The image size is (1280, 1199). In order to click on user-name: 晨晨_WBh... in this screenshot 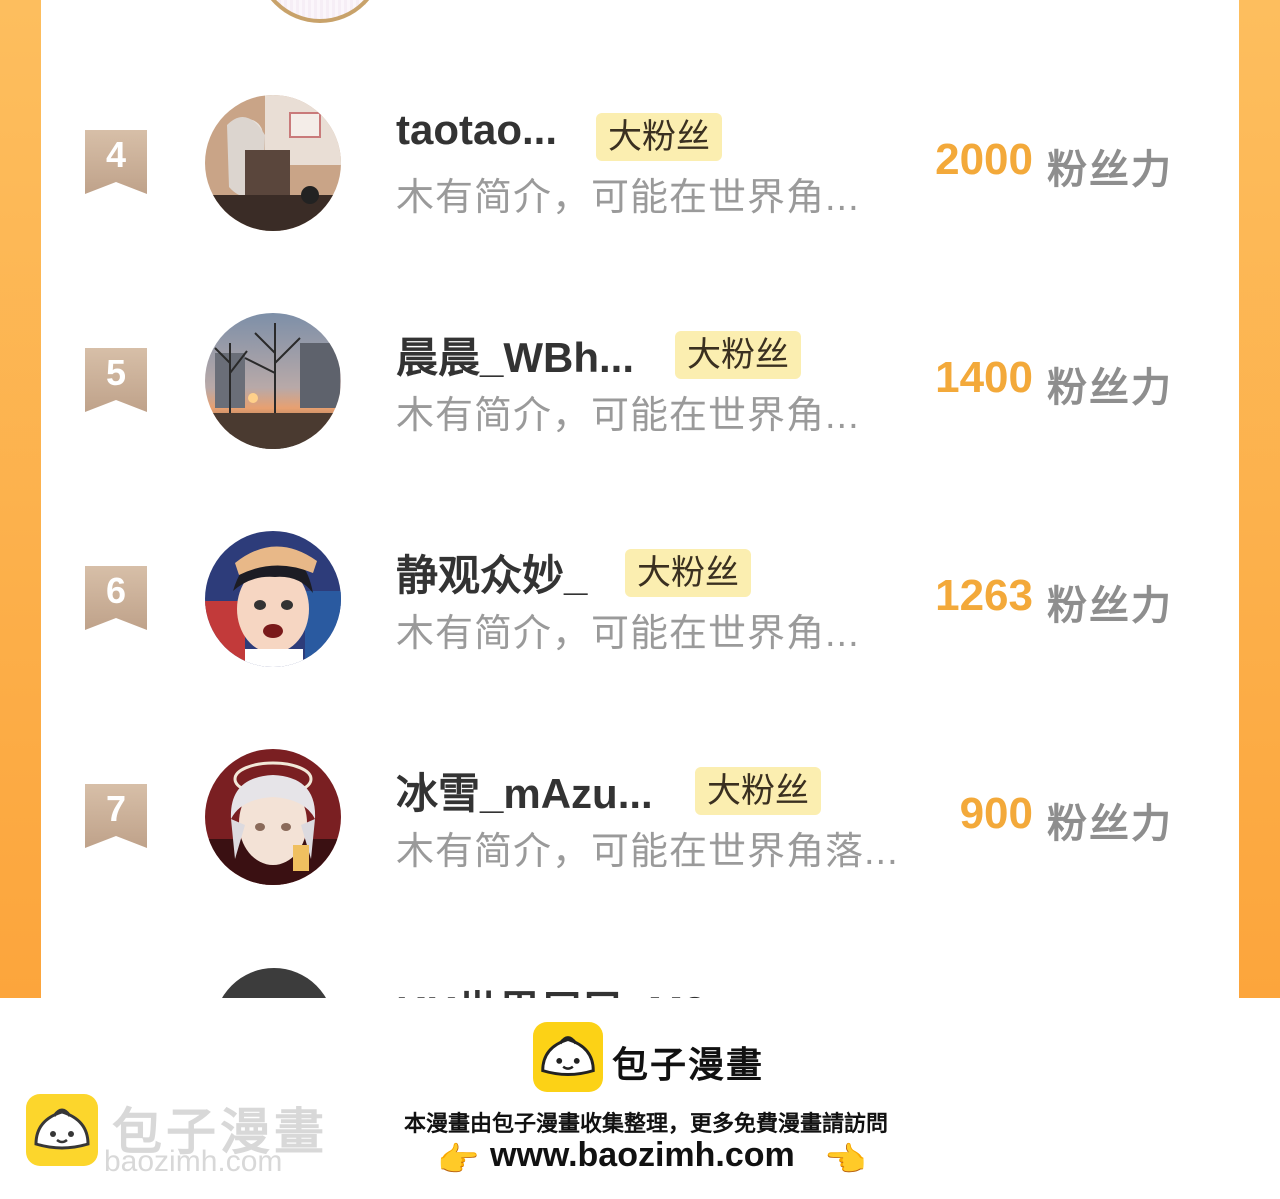, I will do `click(515, 354)`.